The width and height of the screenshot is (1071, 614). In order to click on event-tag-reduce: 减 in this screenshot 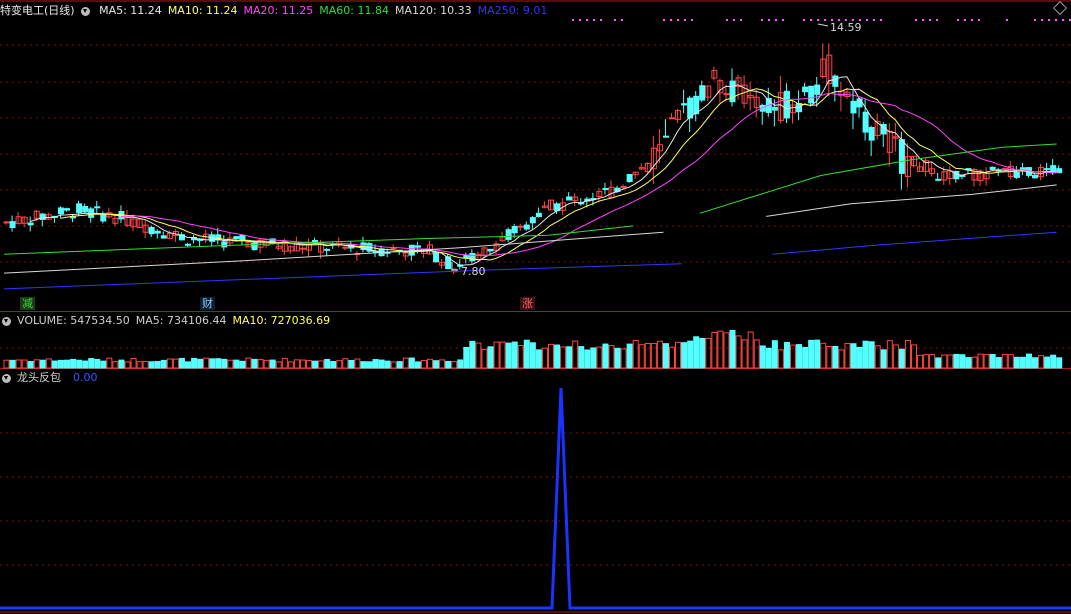, I will do `click(27, 303)`.